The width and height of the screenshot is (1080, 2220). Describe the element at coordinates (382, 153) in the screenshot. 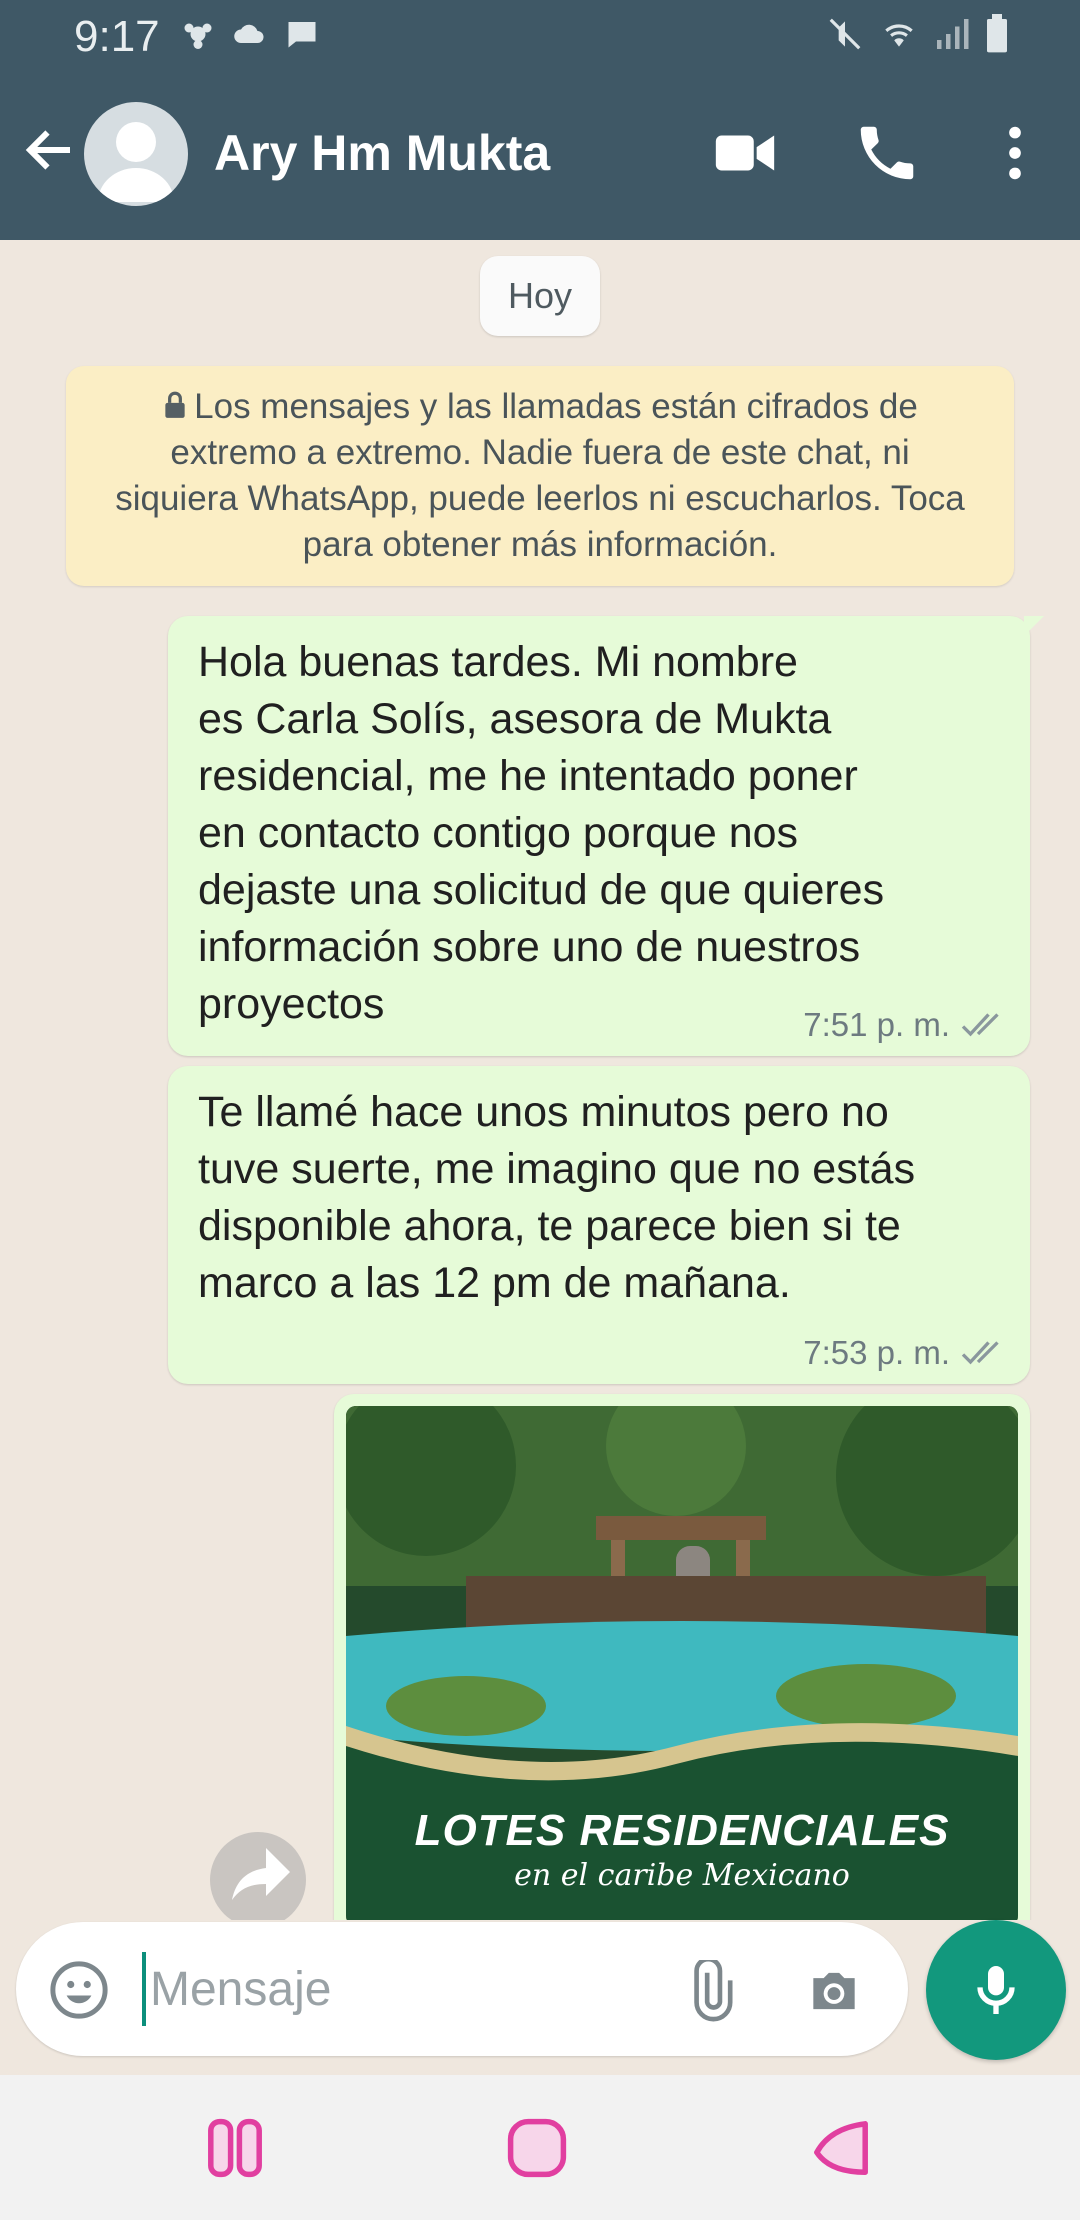

I see `contact-name: Ary Hm Mukta` at that location.